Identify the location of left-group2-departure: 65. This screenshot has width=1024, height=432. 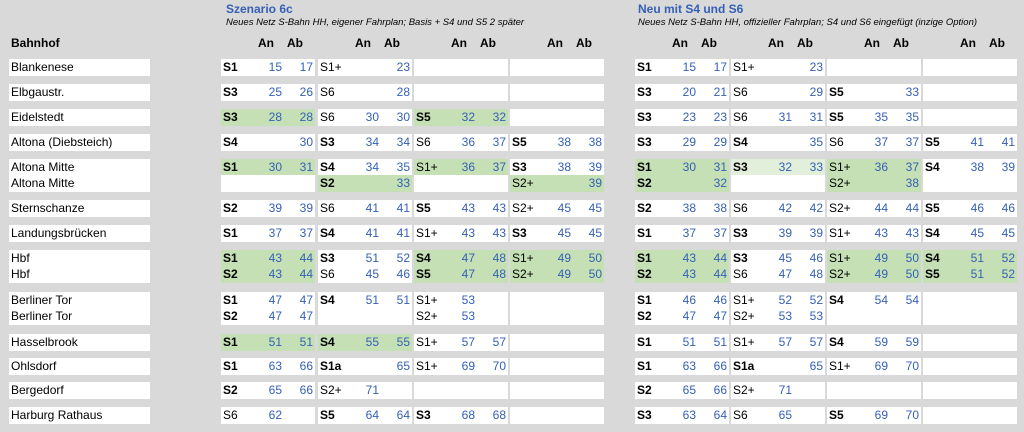
(396, 366).